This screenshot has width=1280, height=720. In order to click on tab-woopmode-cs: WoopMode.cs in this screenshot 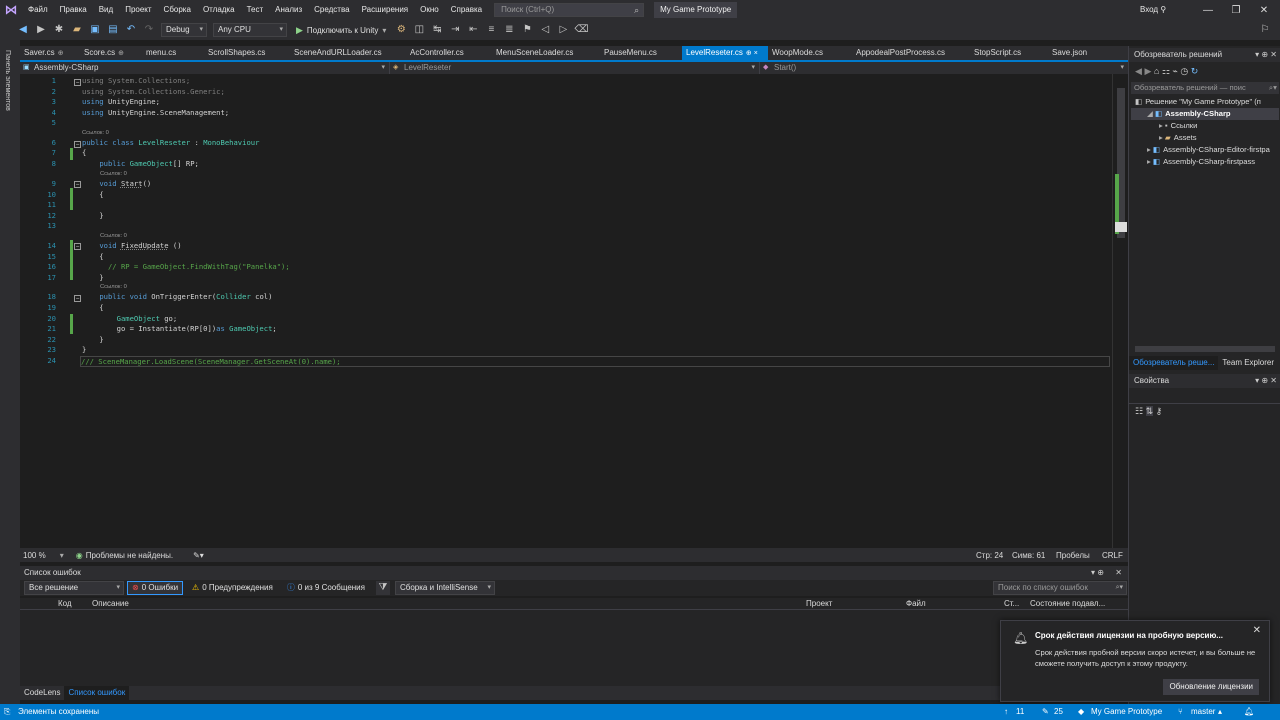, I will do `click(810, 53)`.